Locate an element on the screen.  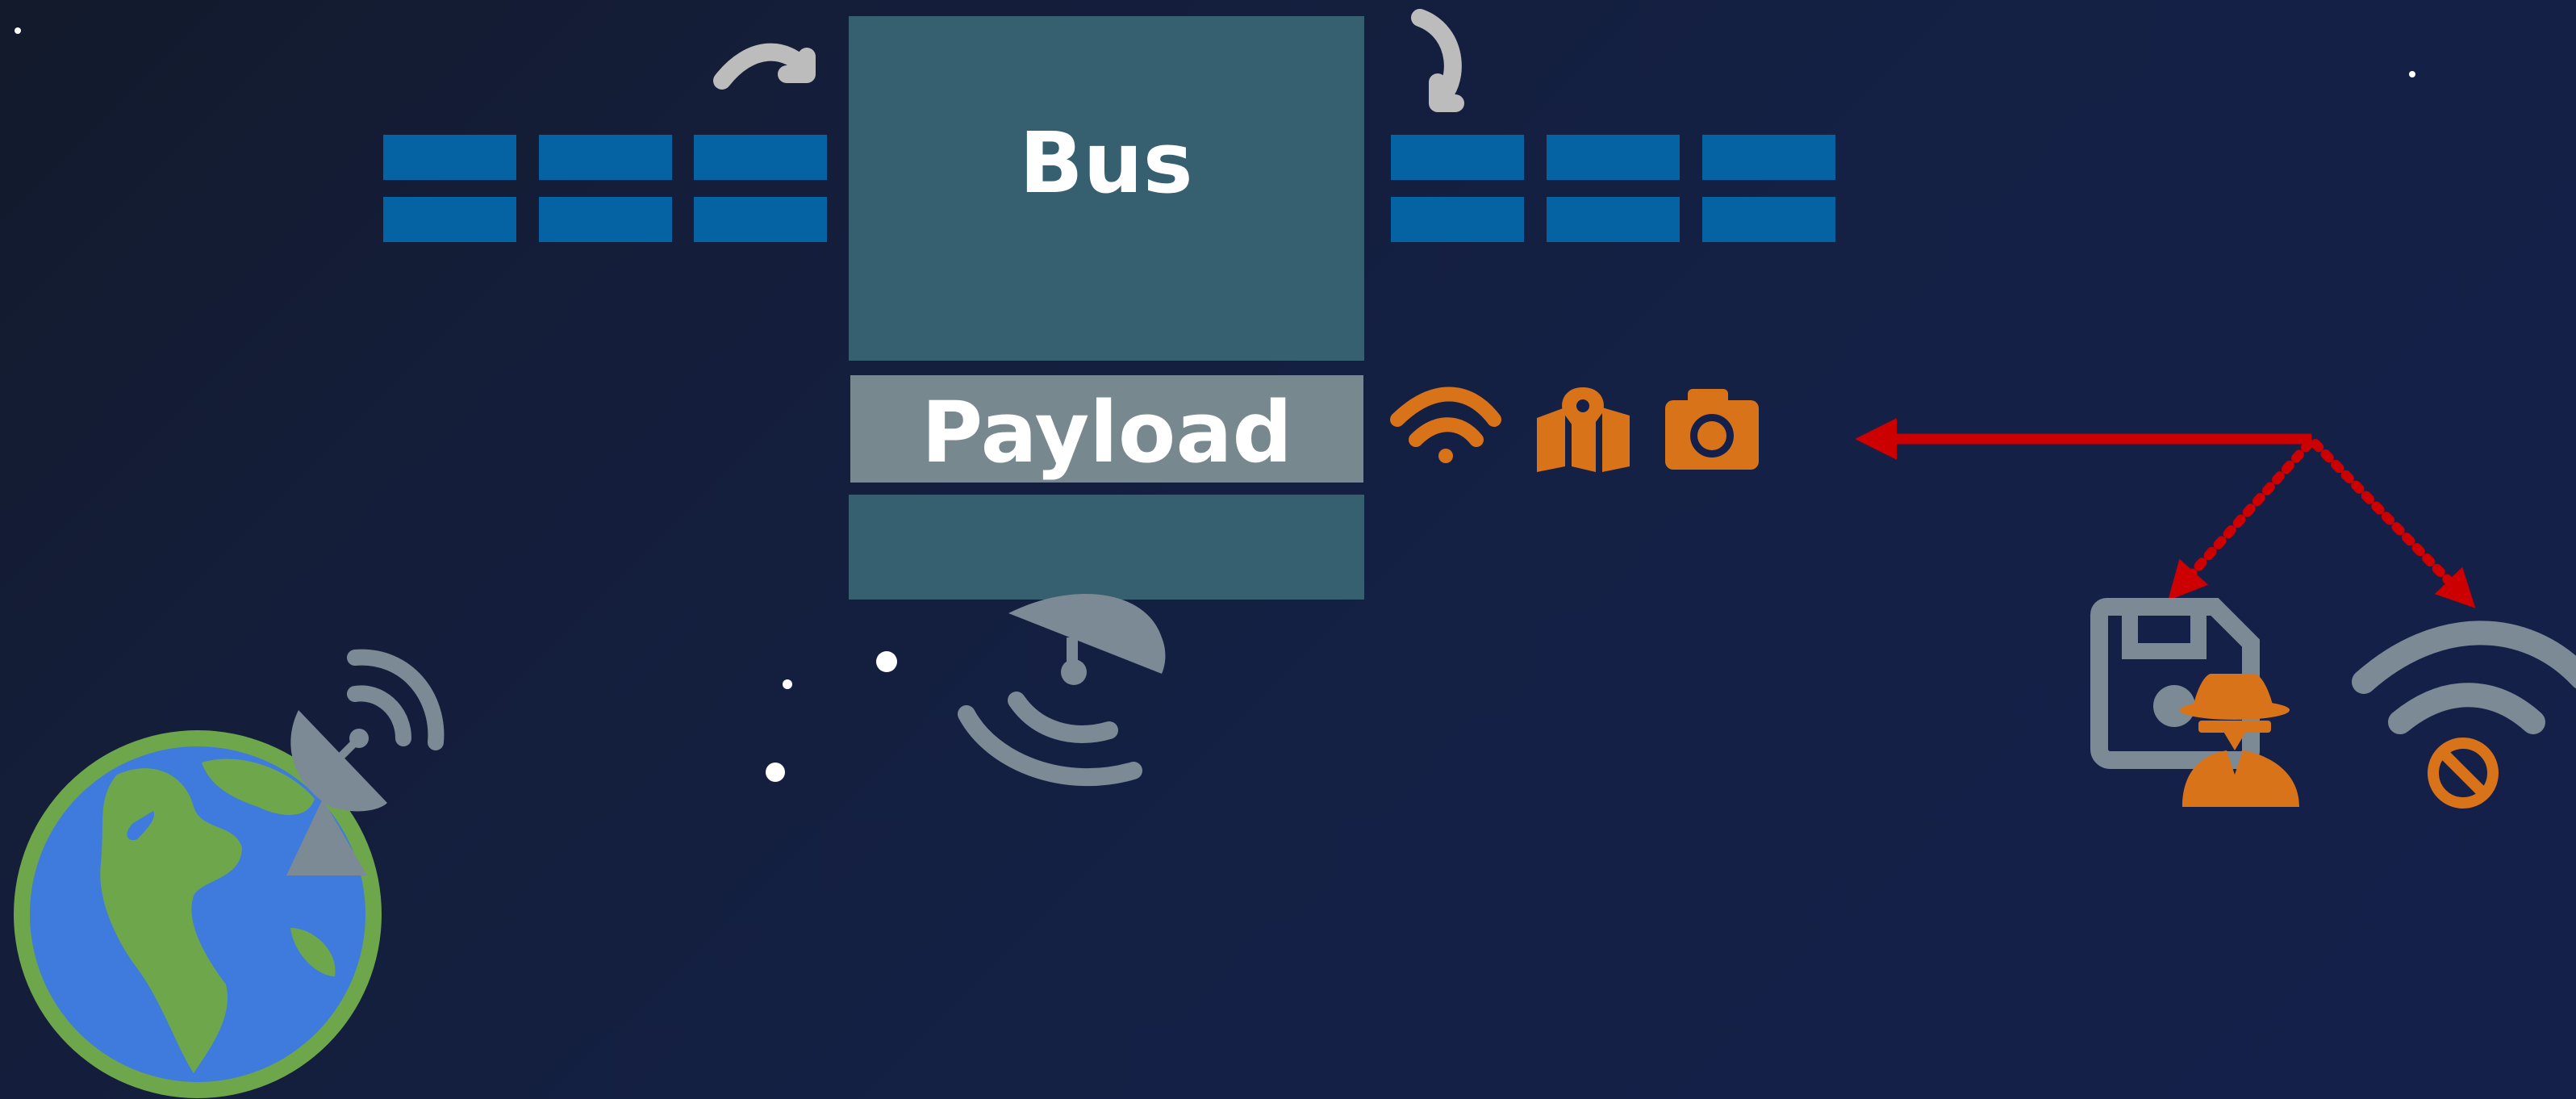
attack-arrows is located at coordinates (2165, 513).